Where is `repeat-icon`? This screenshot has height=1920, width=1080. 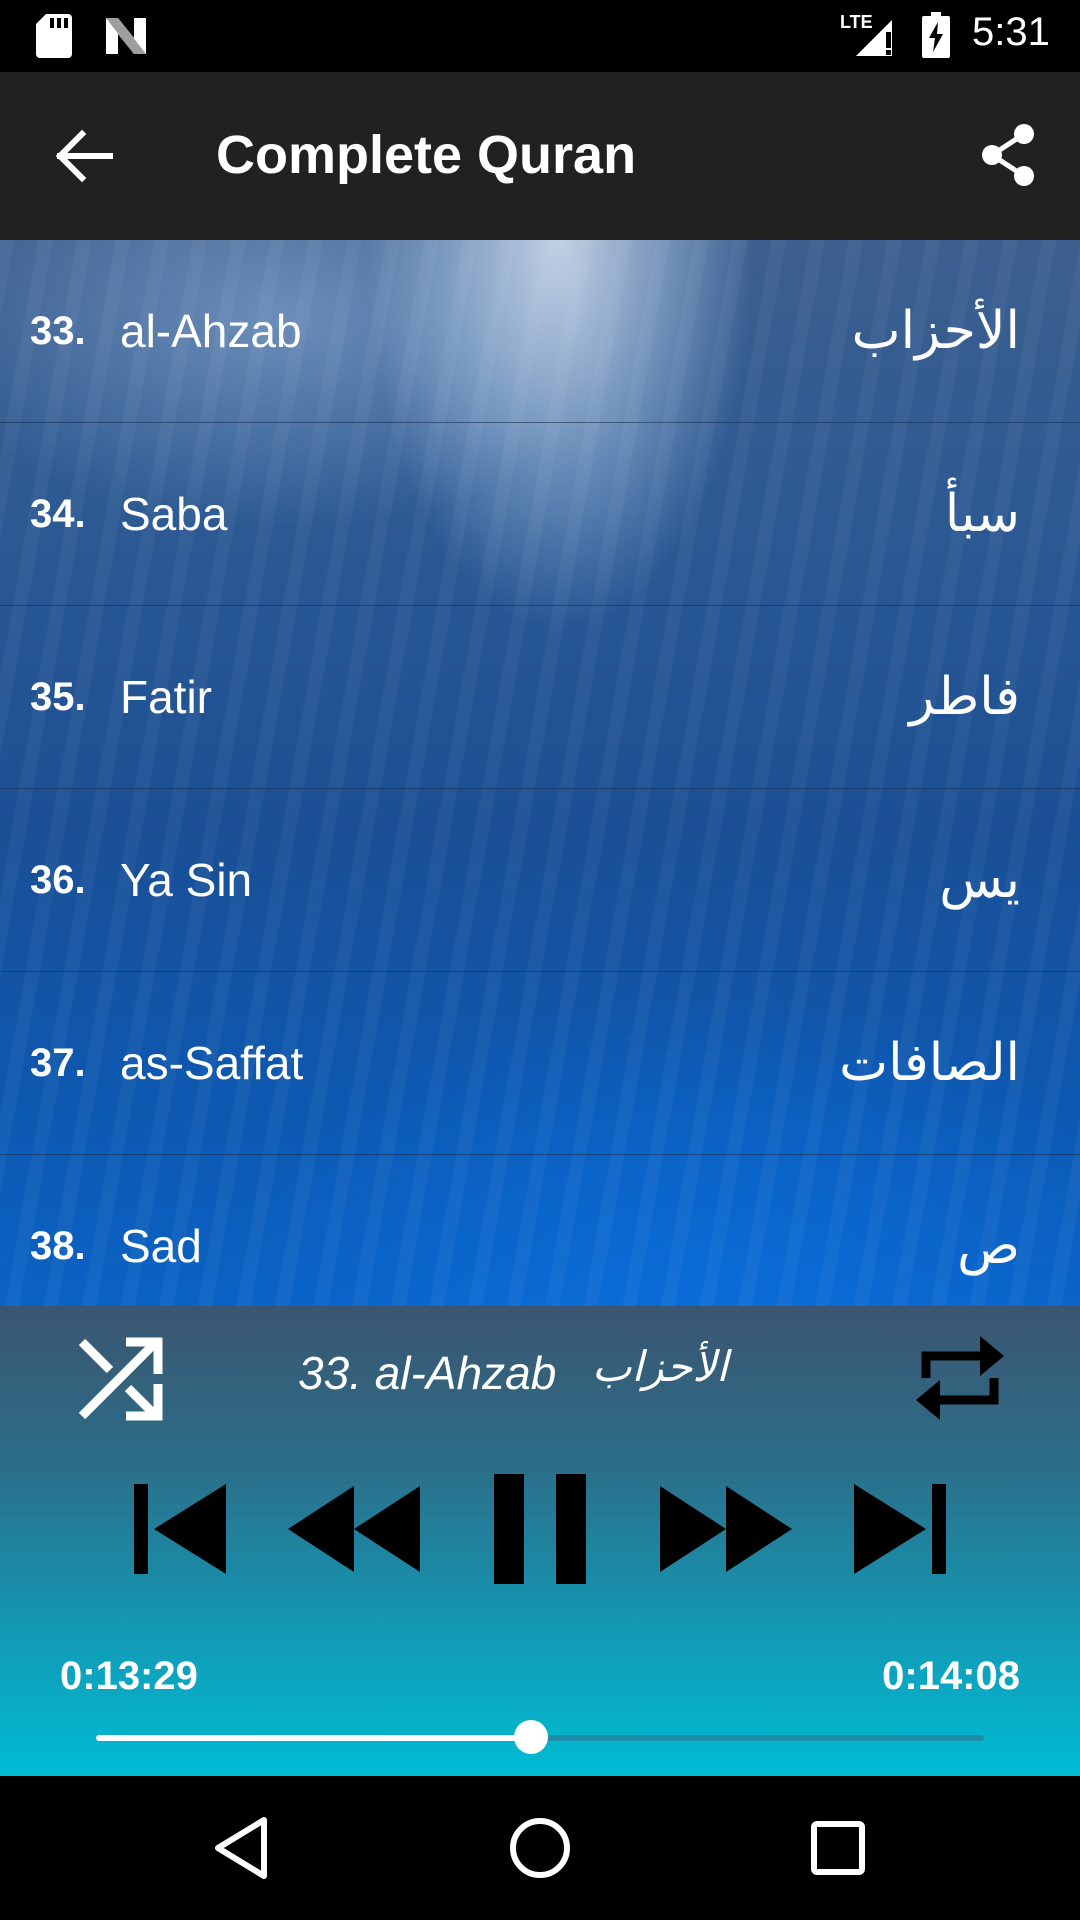
repeat-icon is located at coordinates (960, 1378).